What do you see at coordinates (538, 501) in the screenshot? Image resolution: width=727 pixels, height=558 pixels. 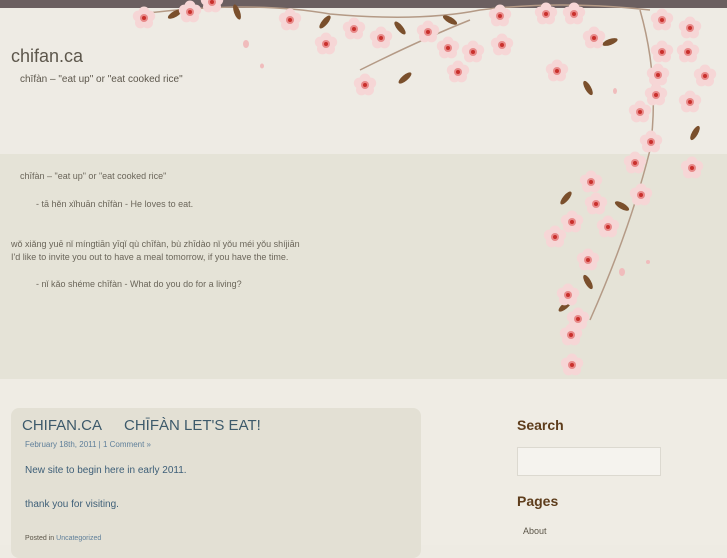 I see `pages-widget-title: Pages` at bounding box center [538, 501].